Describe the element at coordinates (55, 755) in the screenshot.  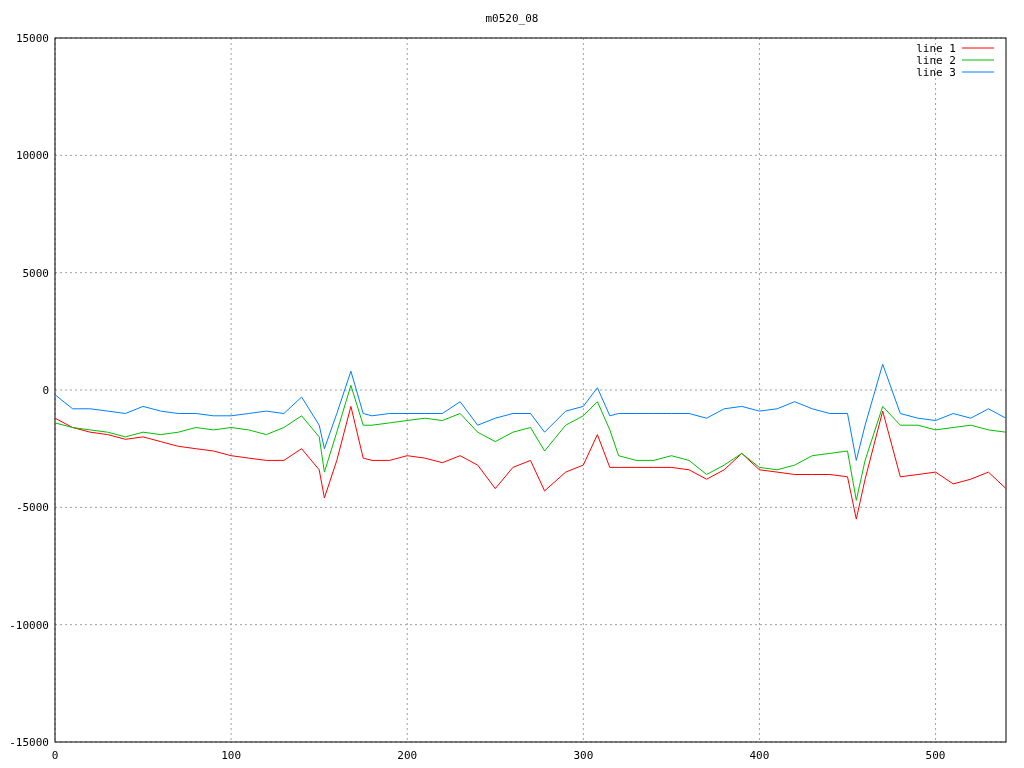
I see `x-tick-label: 0` at that location.